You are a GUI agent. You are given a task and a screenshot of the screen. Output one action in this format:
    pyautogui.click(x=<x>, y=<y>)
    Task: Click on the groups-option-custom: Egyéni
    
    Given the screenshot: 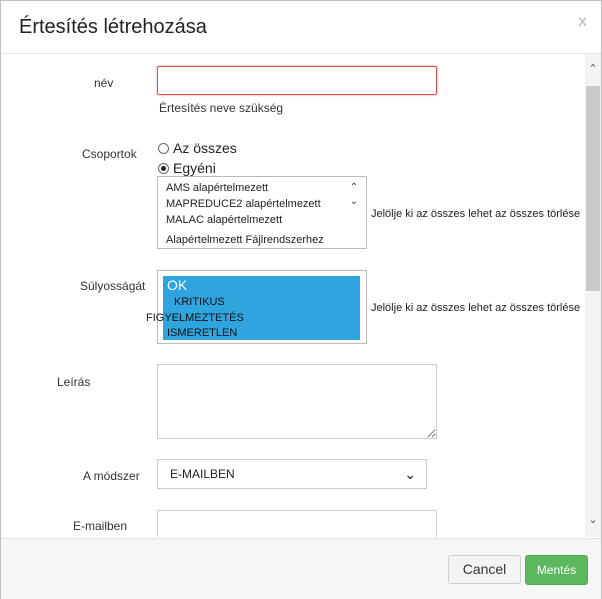 What is the action you would take?
    pyautogui.click(x=187, y=168)
    